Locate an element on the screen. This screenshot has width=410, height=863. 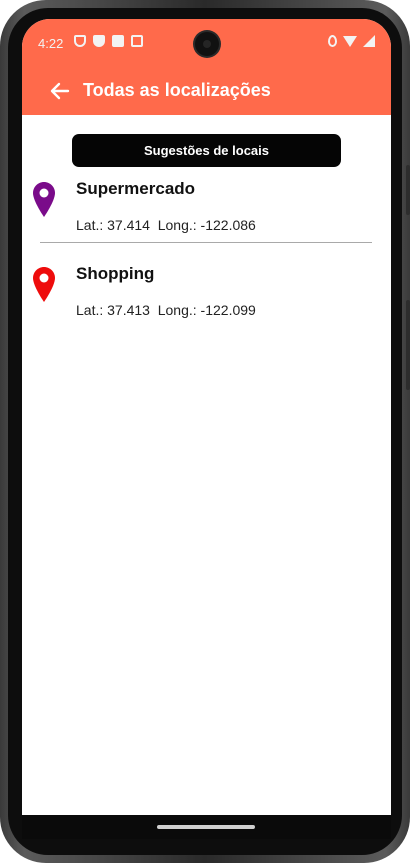
system-icons is located at coordinates (351, 41).